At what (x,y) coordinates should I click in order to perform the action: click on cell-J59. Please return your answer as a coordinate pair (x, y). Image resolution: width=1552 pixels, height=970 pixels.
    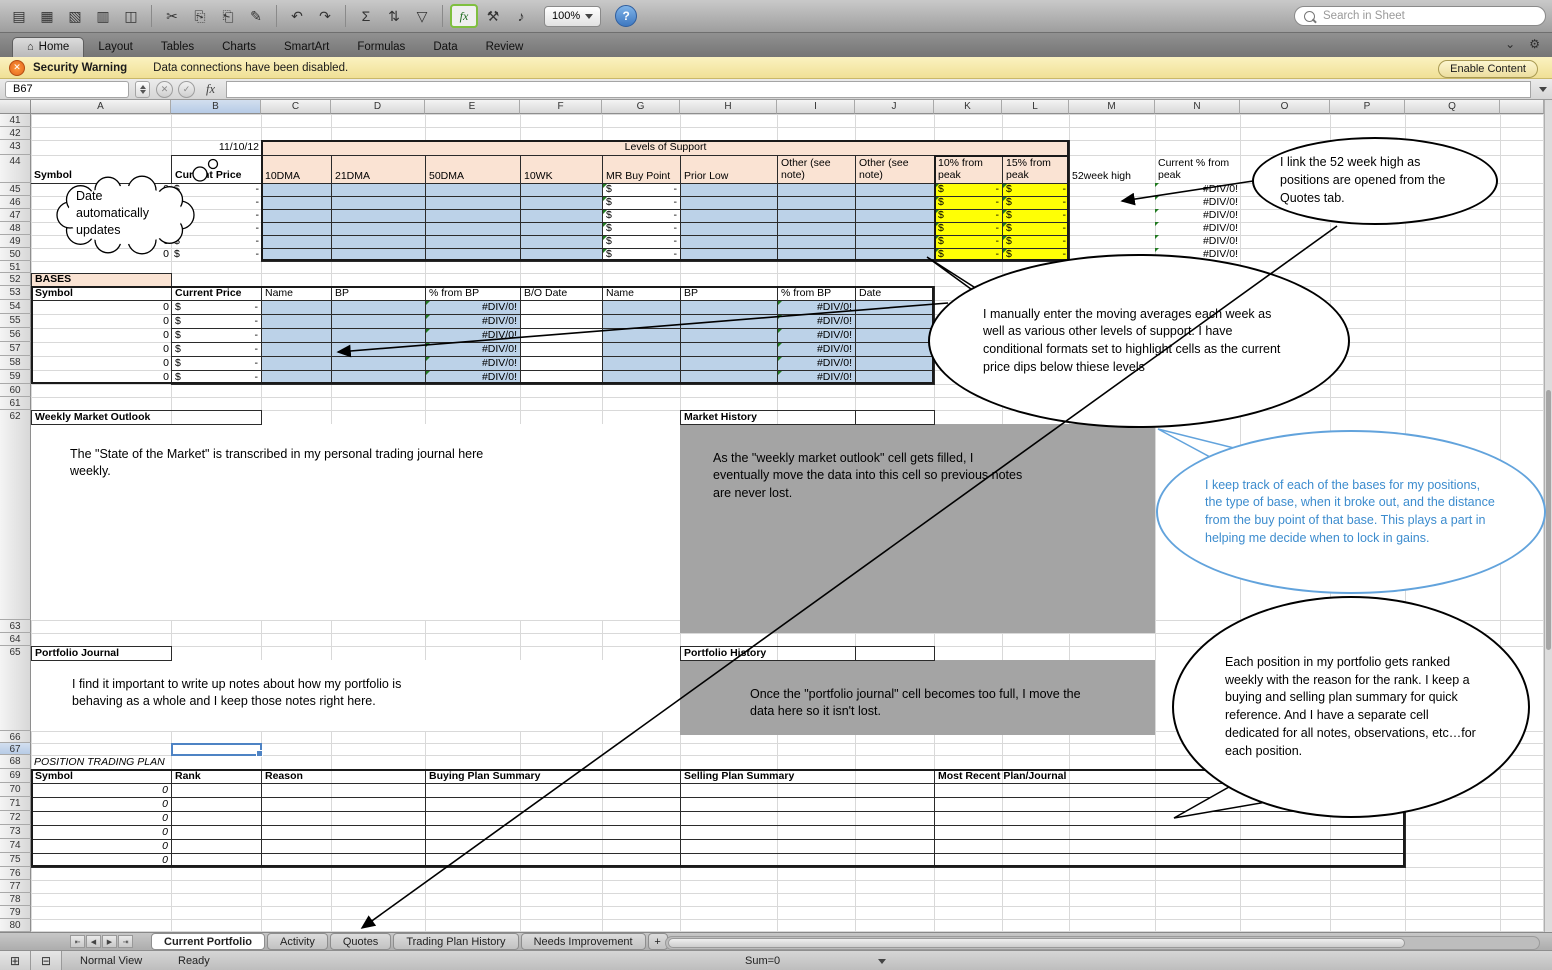
    Looking at the image, I should click on (895, 377).